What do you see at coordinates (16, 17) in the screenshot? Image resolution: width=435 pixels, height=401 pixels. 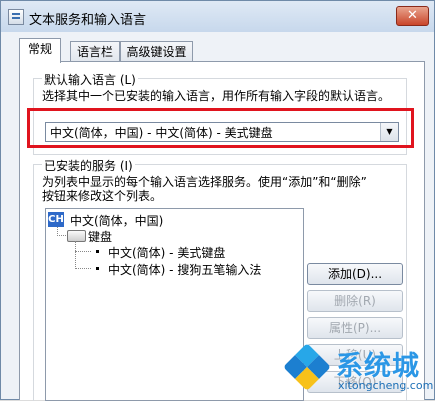 I see `keyboard-app-icon` at bounding box center [16, 17].